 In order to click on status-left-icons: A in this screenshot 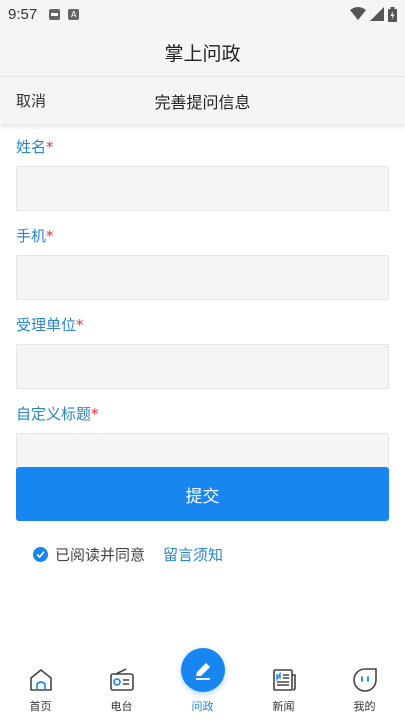, I will do `click(64, 14)`.